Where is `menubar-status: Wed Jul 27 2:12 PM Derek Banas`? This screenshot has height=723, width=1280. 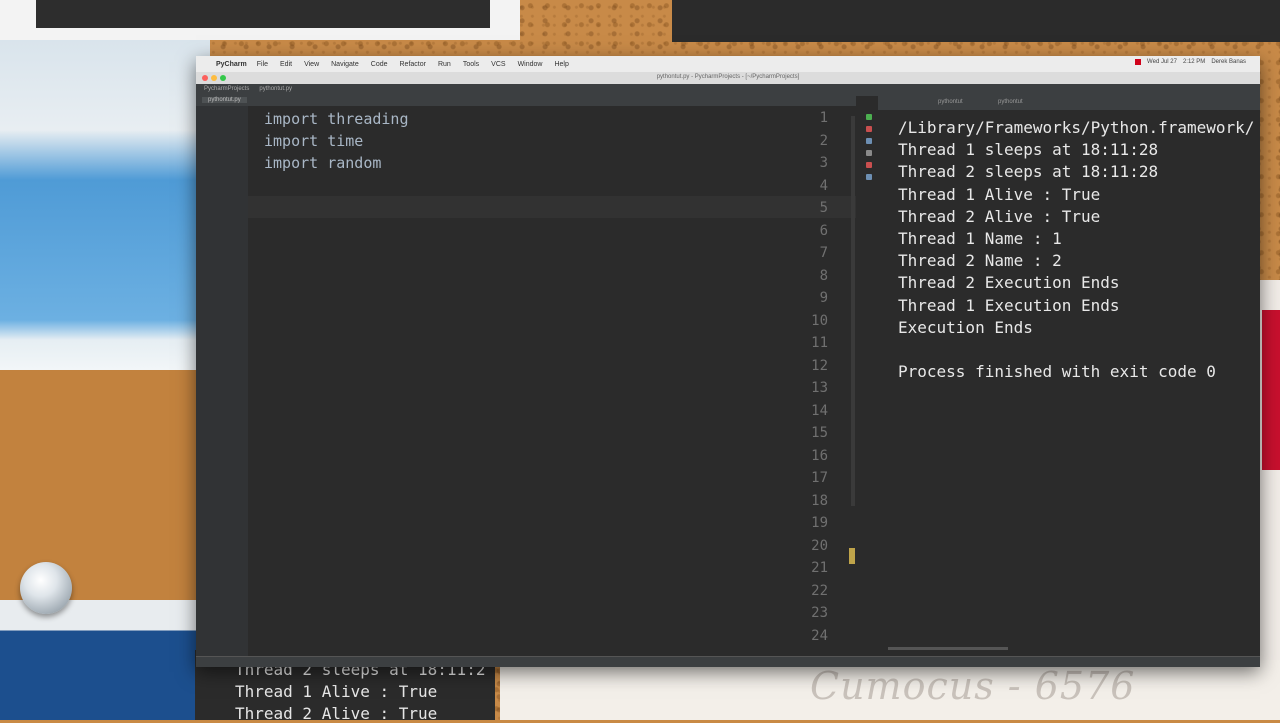 menubar-status: Wed Jul 27 2:12 PM Derek Banas is located at coordinates (1190, 62).